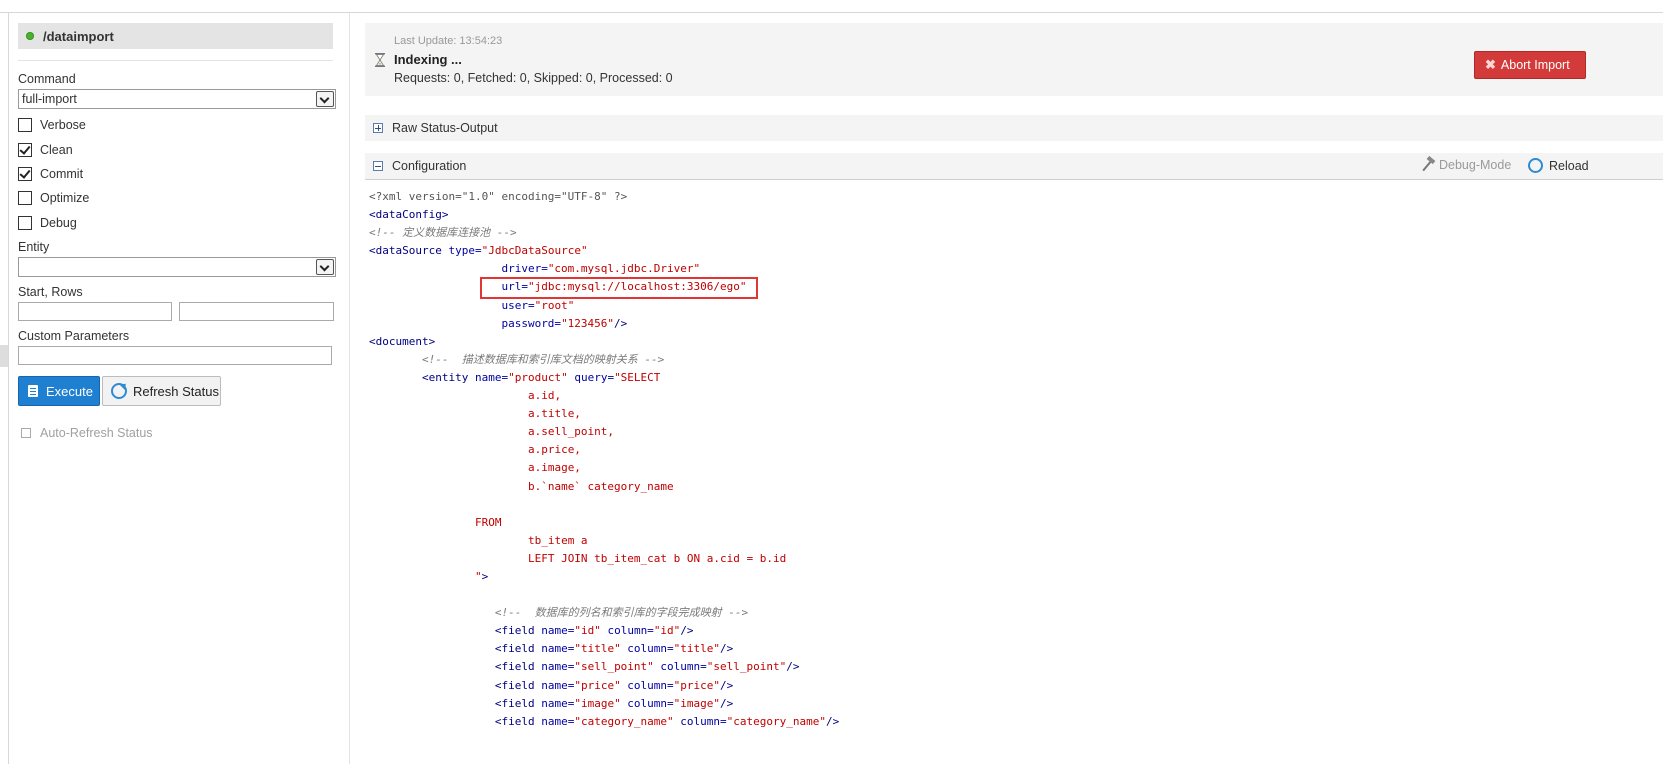 The width and height of the screenshot is (1663, 764). I want to click on reload-button: Reload, so click(1558, 165).